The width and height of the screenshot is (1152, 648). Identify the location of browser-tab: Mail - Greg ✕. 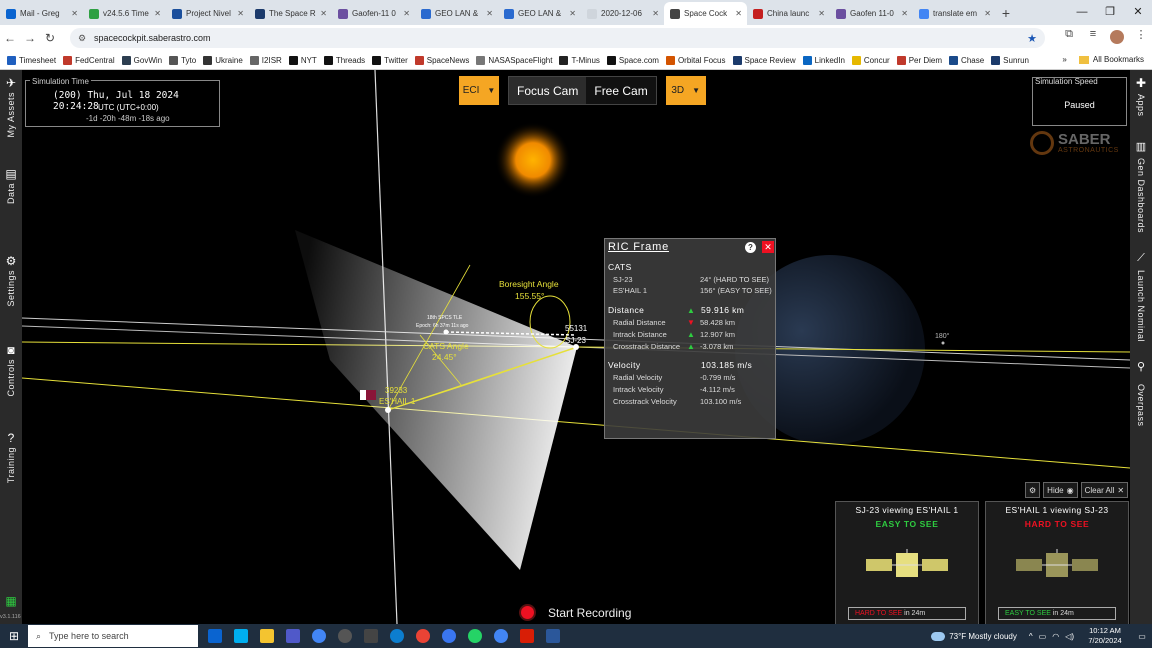
(41, 13).